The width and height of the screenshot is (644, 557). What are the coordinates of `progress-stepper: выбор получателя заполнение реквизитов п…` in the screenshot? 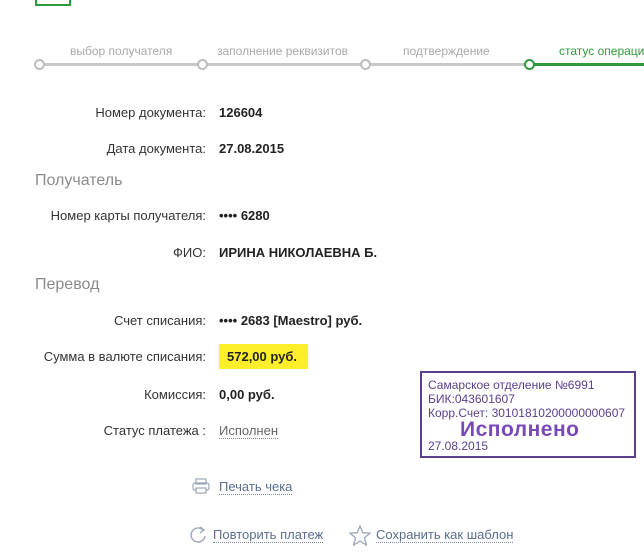 It's located at (322, 60).